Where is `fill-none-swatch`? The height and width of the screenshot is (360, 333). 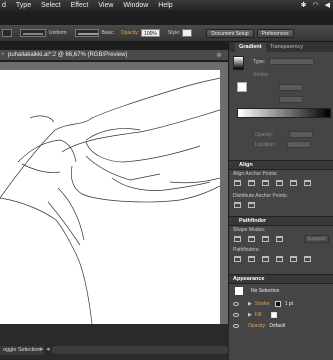 fill-none-swatch is located at coordinates (273, 314).